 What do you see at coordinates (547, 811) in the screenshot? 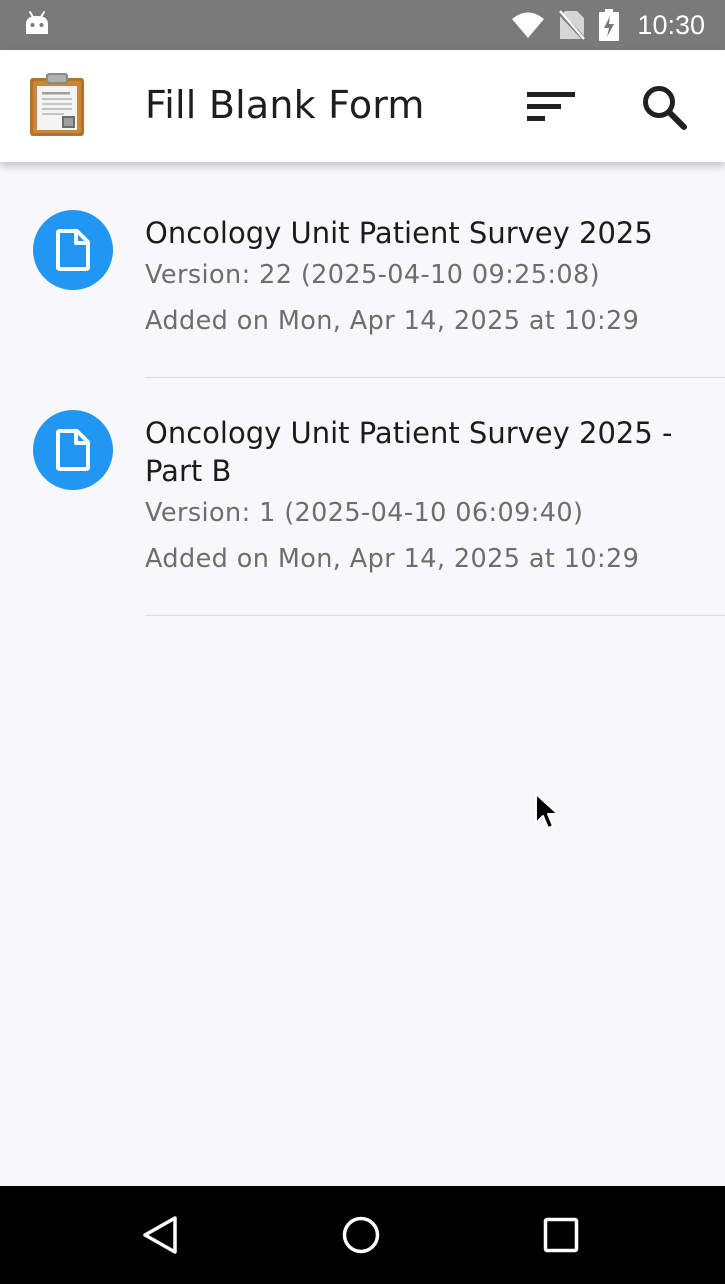
I see `mouse-cursor-icon` at bounding box center [547, 811].